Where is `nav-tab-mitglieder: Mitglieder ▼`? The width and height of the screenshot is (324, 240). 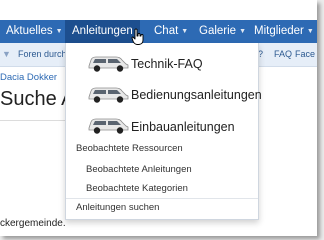 nav-tab-mitglieder: Mitglieder ▼ is located at coordinates (284, 31).